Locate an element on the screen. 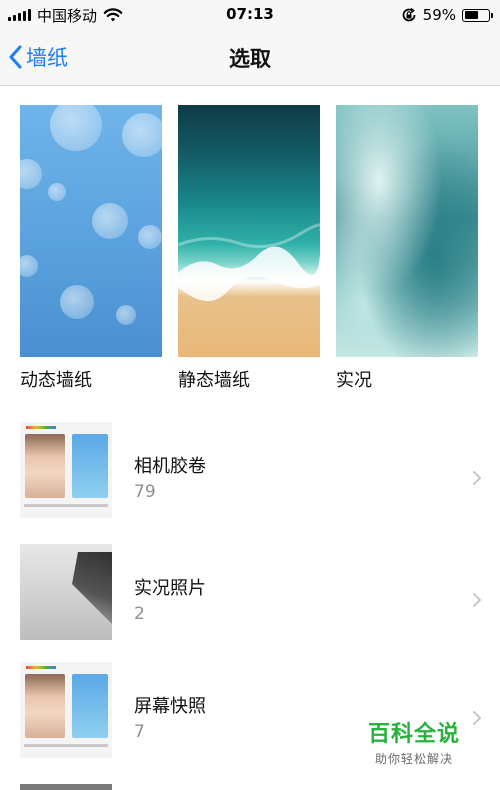  page-title: 选取 is located at coordinates (250, 59).